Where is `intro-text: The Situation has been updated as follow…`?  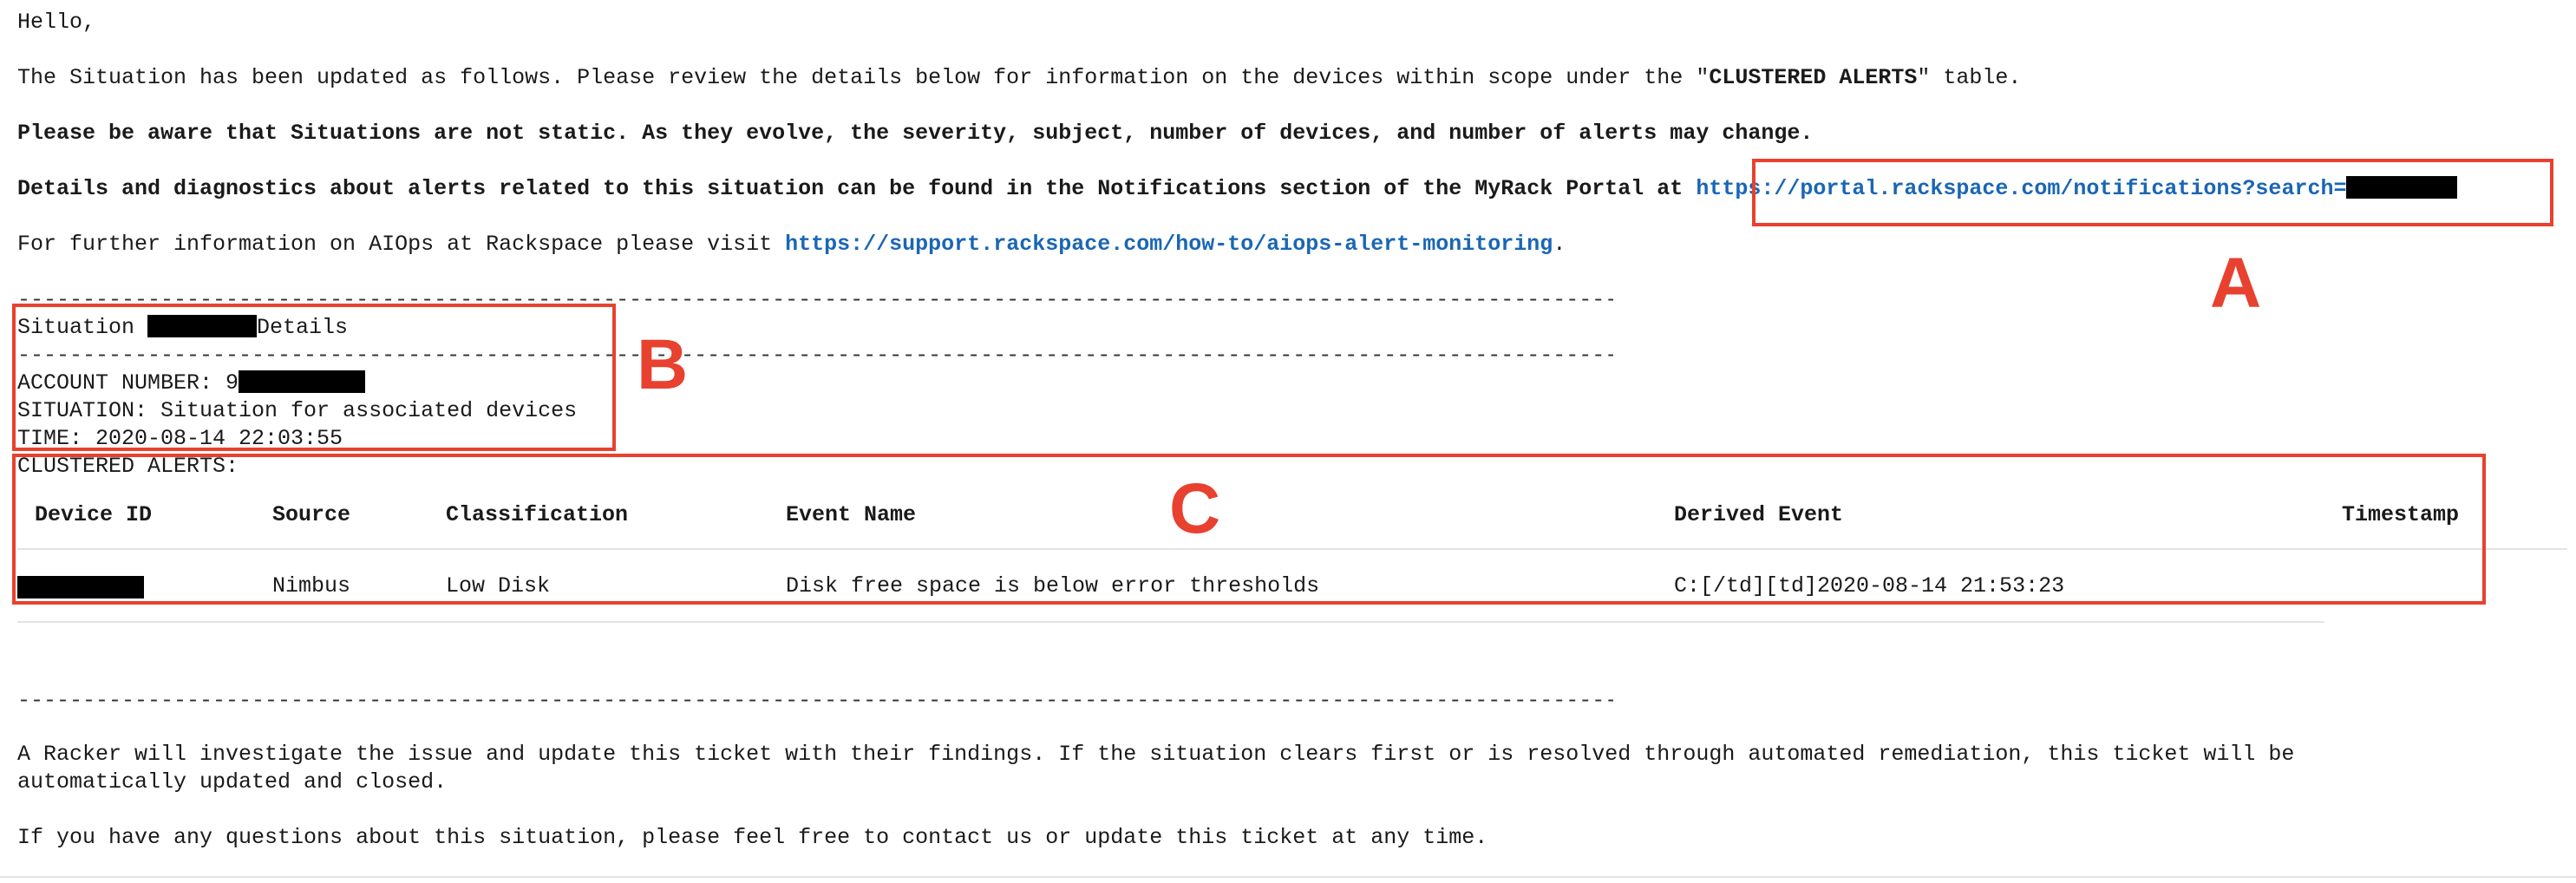
intro-text: The Situation has been updated as follow… is located at coordinates (863, 77).